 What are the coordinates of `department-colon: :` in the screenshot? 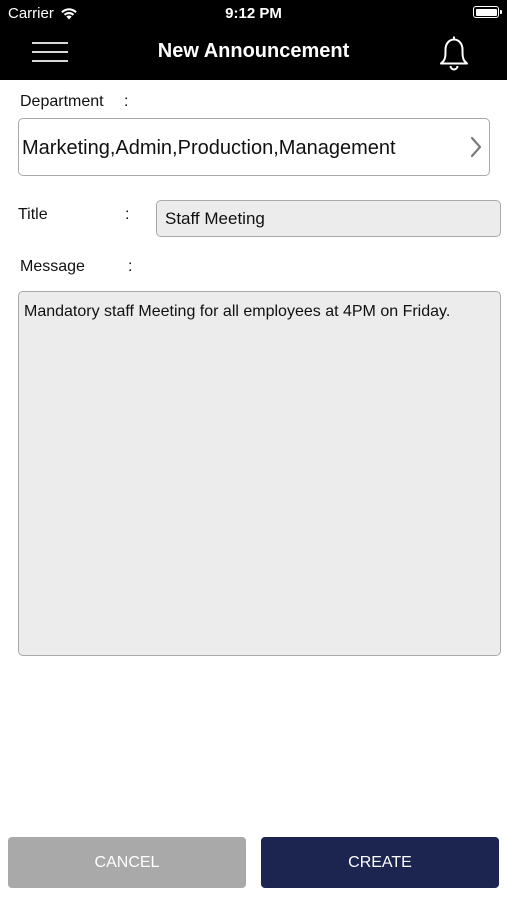 It's located at (126, 101).